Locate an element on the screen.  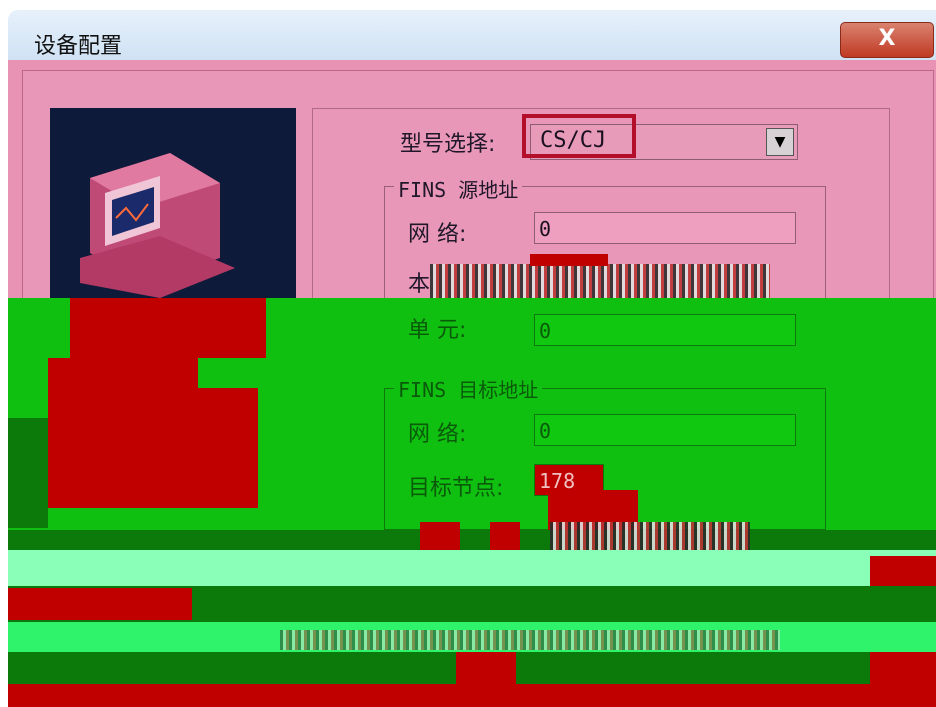
model-highlight-box is located at coordinates (579, 136).